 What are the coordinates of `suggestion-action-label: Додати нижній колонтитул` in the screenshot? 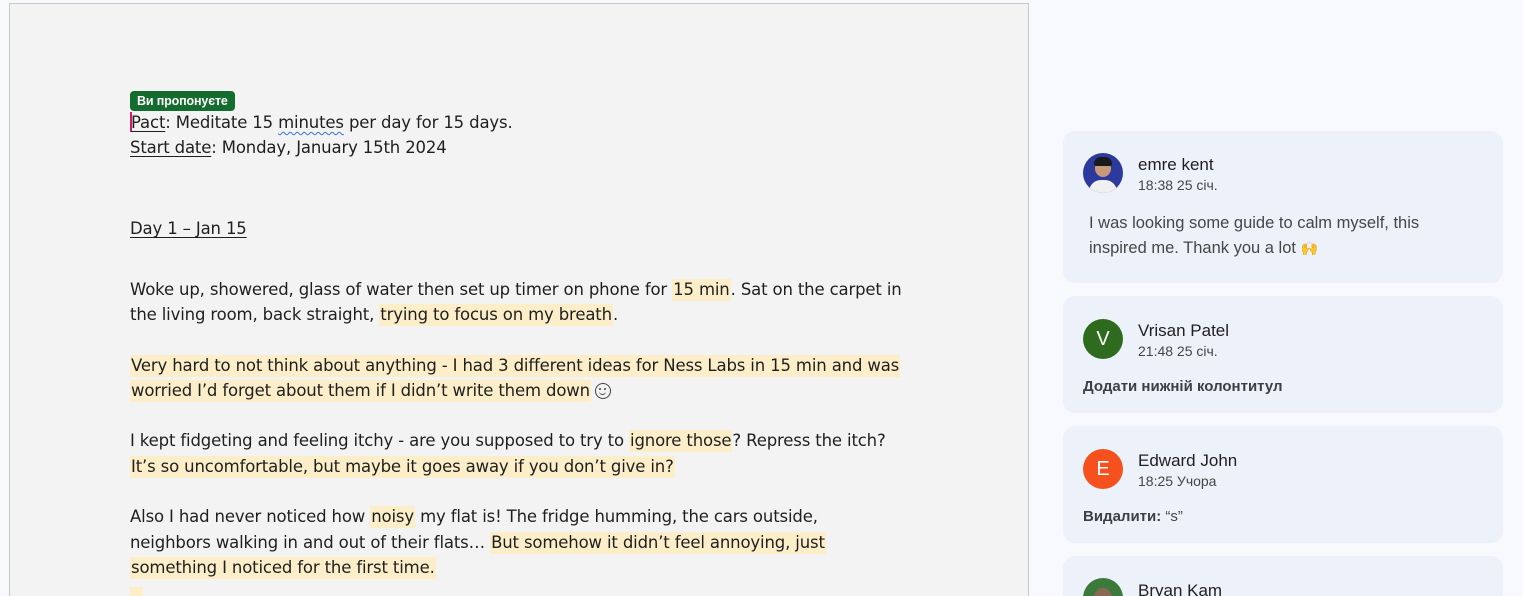 It's located at (1183, 386).